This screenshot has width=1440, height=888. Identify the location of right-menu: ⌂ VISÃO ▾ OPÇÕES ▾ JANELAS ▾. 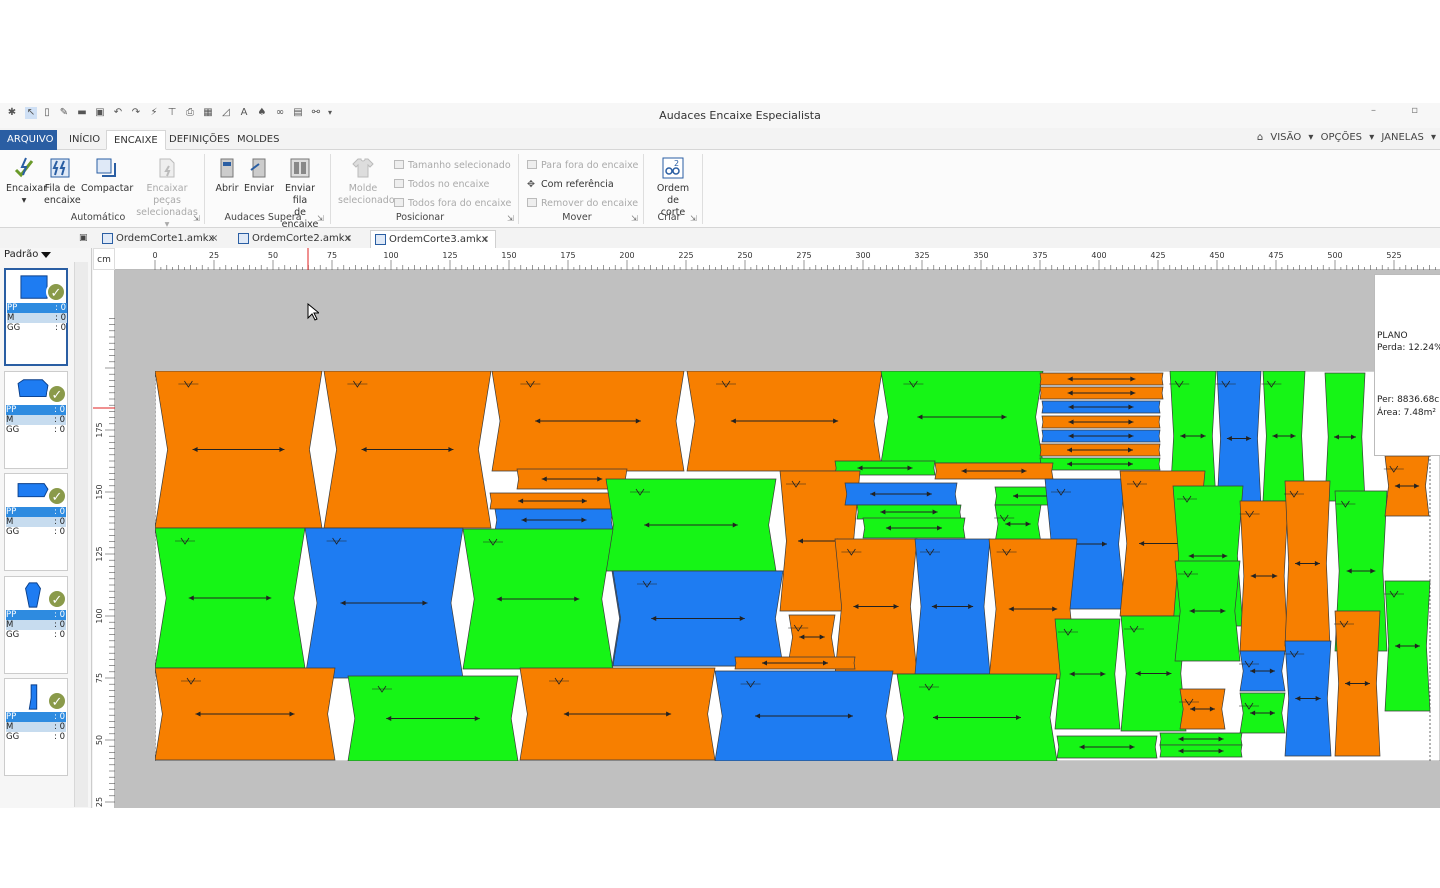
(1346, 137).